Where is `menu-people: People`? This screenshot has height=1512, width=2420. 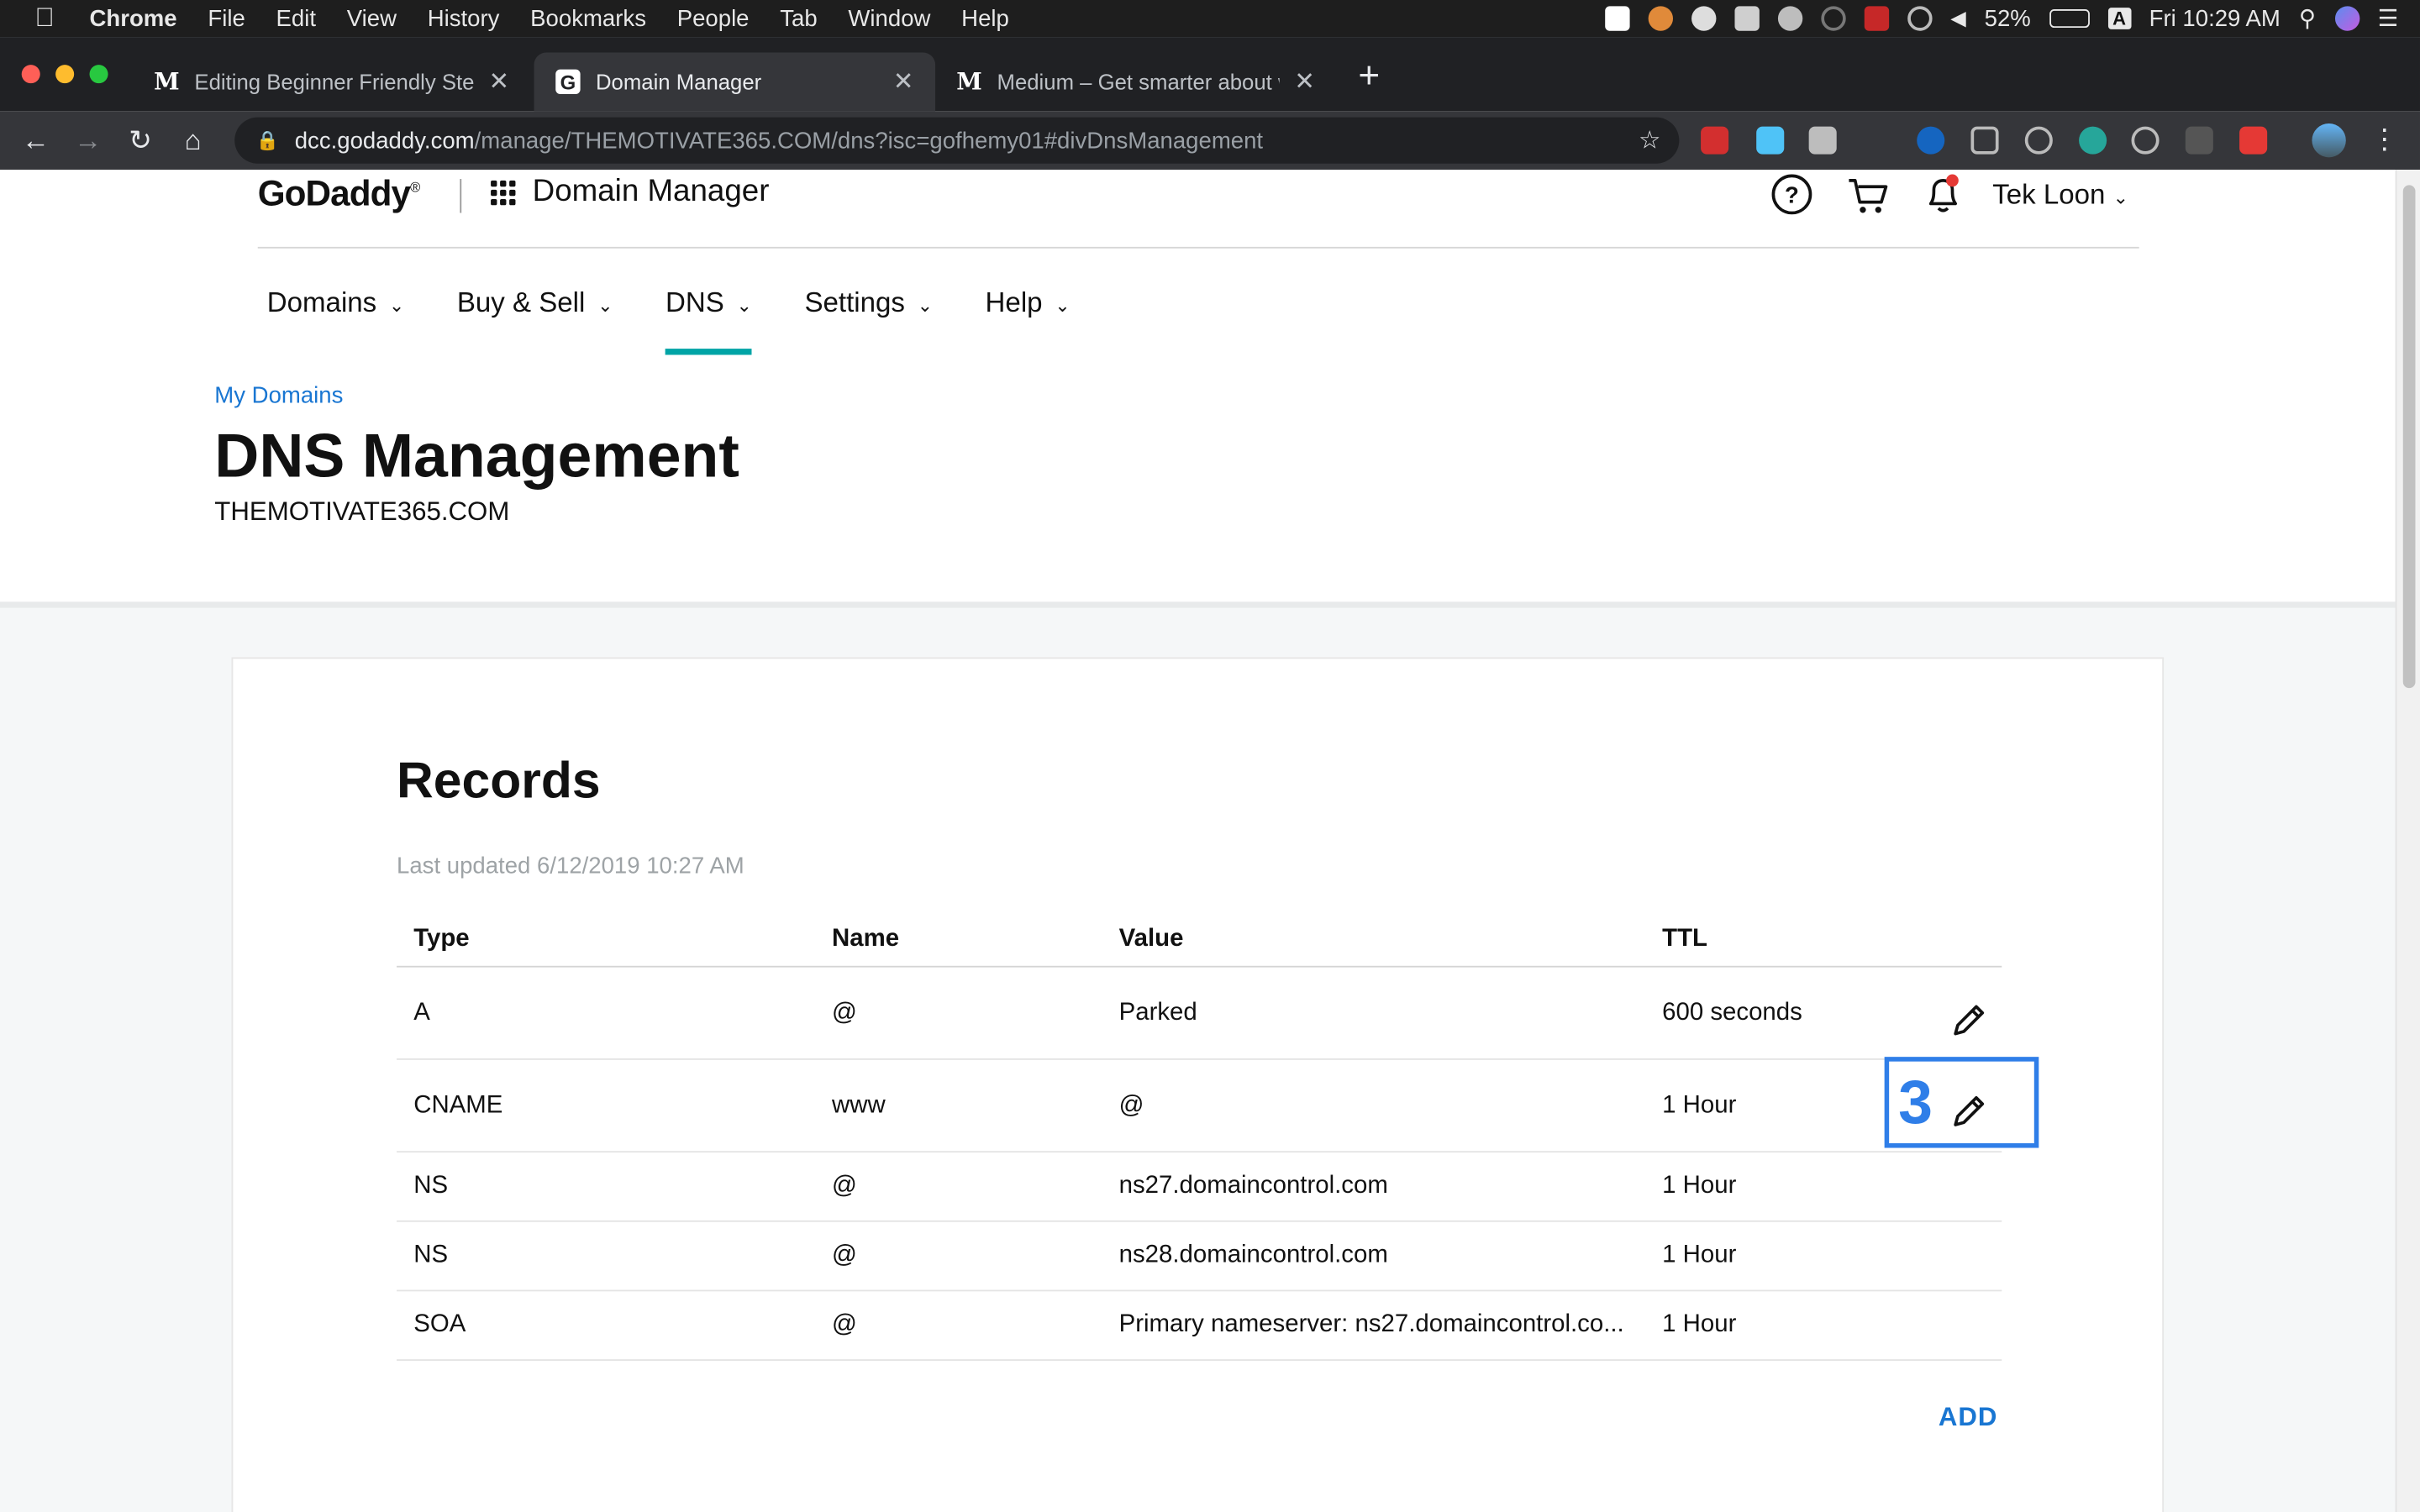
menu-people: People is located at coordinates (713, 18).